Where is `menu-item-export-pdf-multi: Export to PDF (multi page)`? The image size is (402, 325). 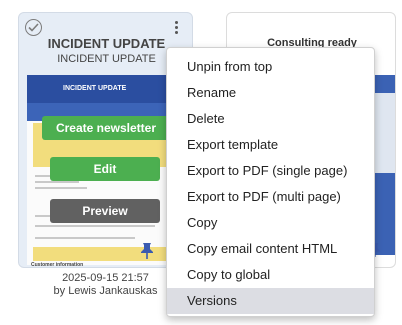
menu-item-export-pdf-multi: Export to PDF (multi page) is located at coordinates (270, 197).